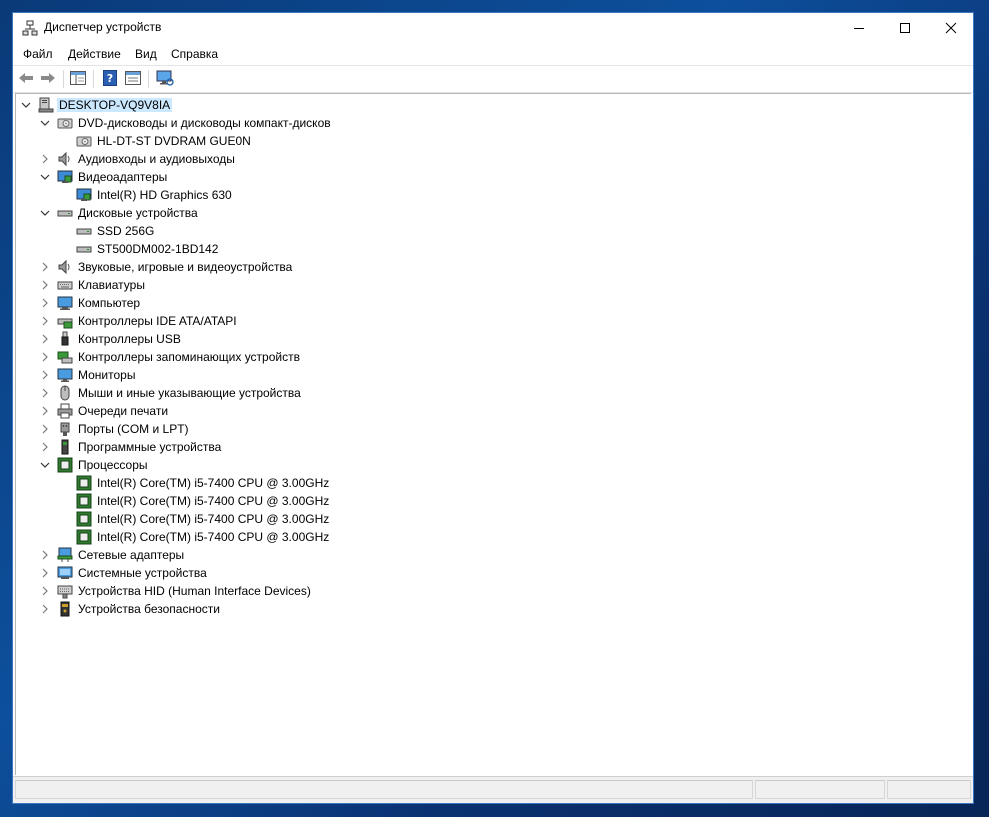 This screenshot has height=817, width=989. Describe the element at coordinates (129, 339) in the screenshot. I see `tree-category-label: Контроллеры USB` at that location.